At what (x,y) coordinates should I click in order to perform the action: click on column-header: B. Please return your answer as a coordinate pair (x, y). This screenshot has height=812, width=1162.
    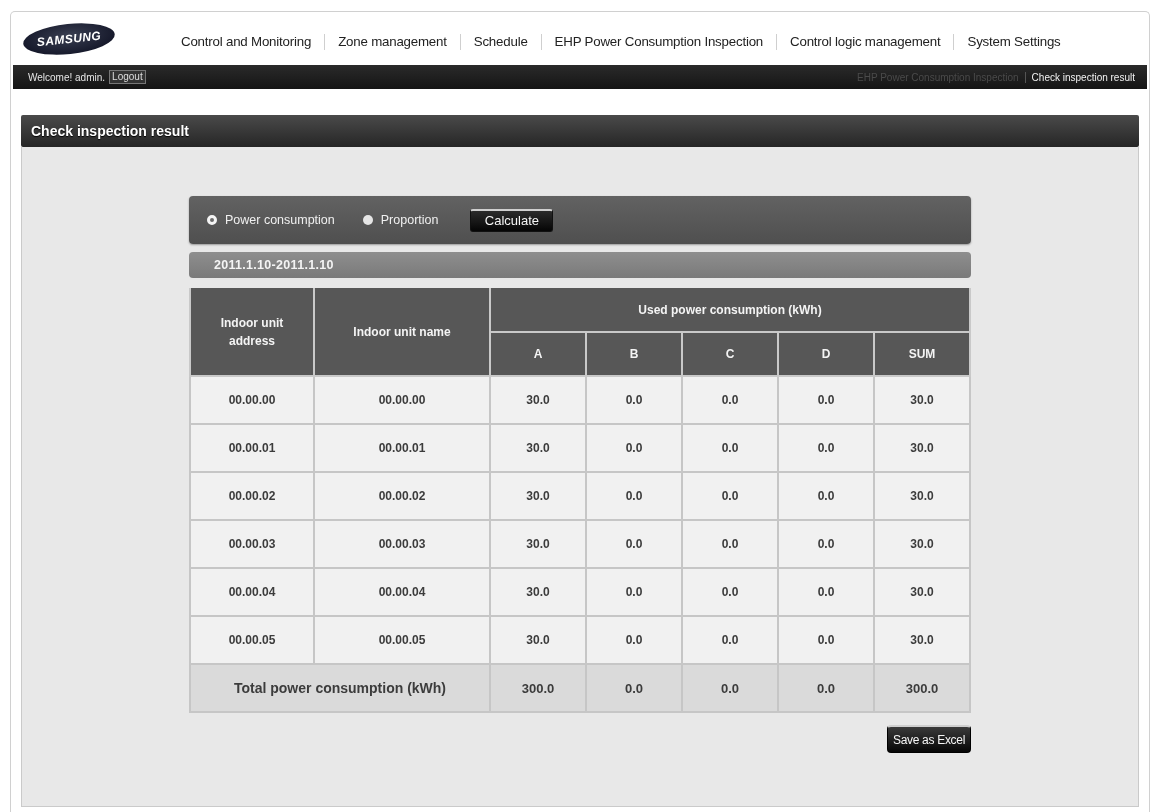
    Looking at the image, I should click on (634, 354).